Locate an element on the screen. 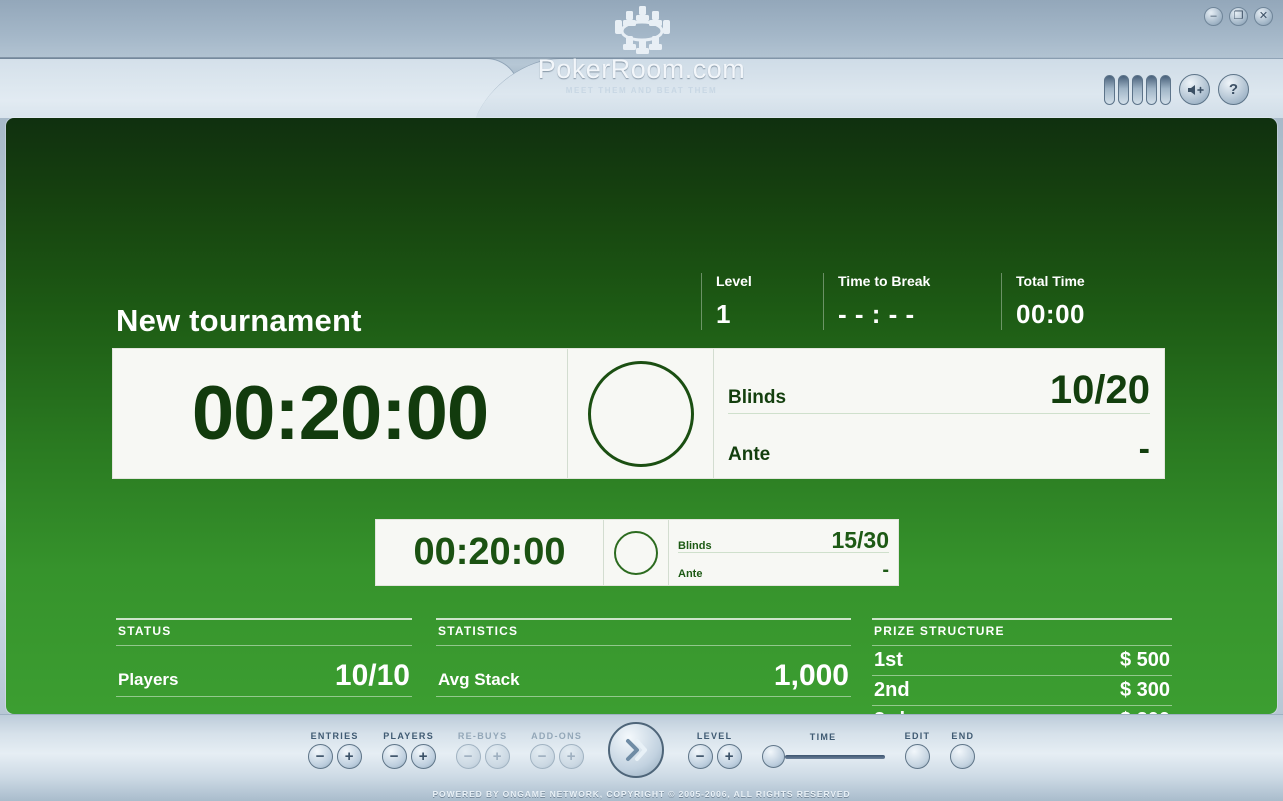 This screenshot has height=801, width=1283. level-stepper-group: LEVEL − + is located at coordinates (714, 750).